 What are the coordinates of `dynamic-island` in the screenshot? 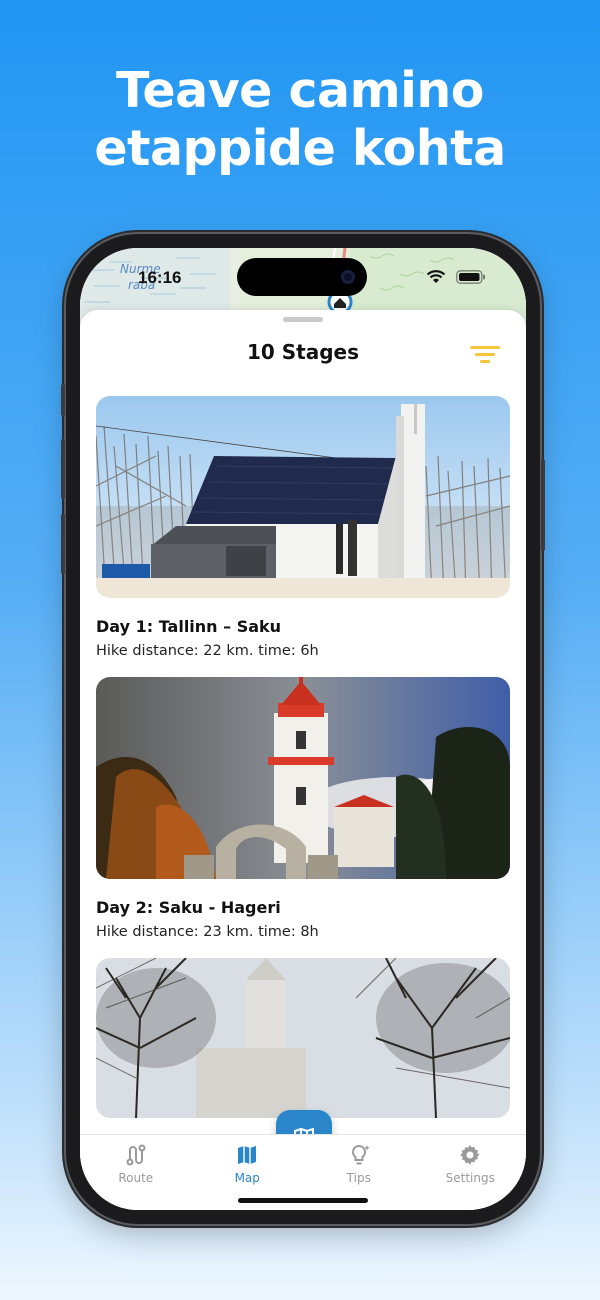 It's located at (302, 277).